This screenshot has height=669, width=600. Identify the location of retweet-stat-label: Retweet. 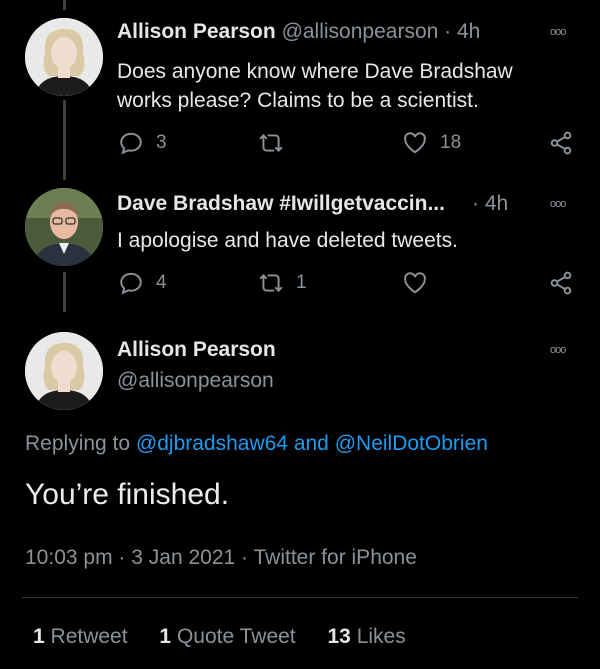
(89, 636).